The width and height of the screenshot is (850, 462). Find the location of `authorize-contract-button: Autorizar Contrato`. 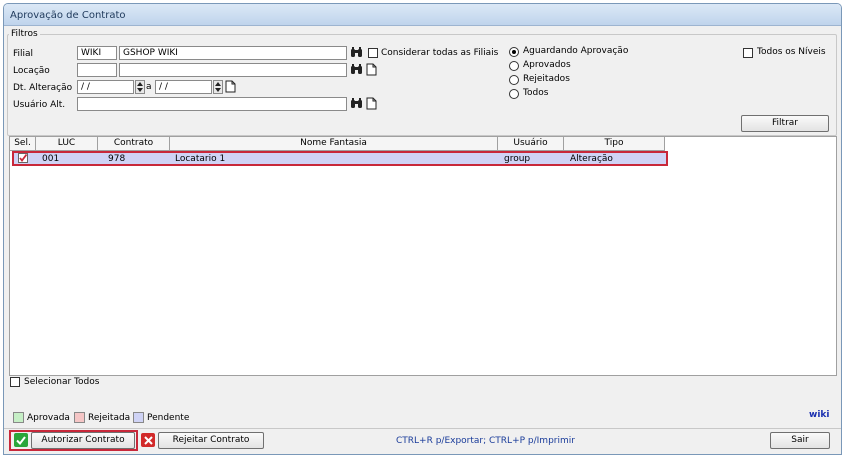

authorize-contract-button: Autorizar Contrato is located at coordinates (83, 440).